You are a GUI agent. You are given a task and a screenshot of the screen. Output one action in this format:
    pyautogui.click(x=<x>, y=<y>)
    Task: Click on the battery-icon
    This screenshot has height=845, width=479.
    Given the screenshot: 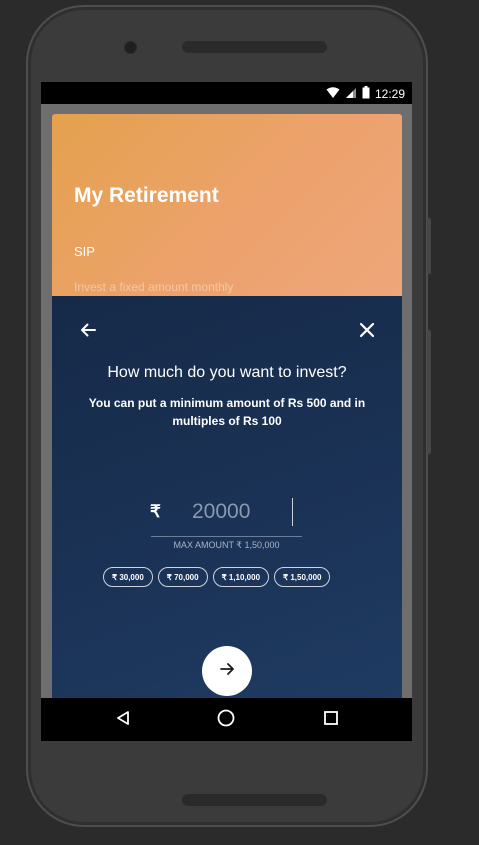 What is the action you would take?
    pyautogui.click(x=366, y=94)
    